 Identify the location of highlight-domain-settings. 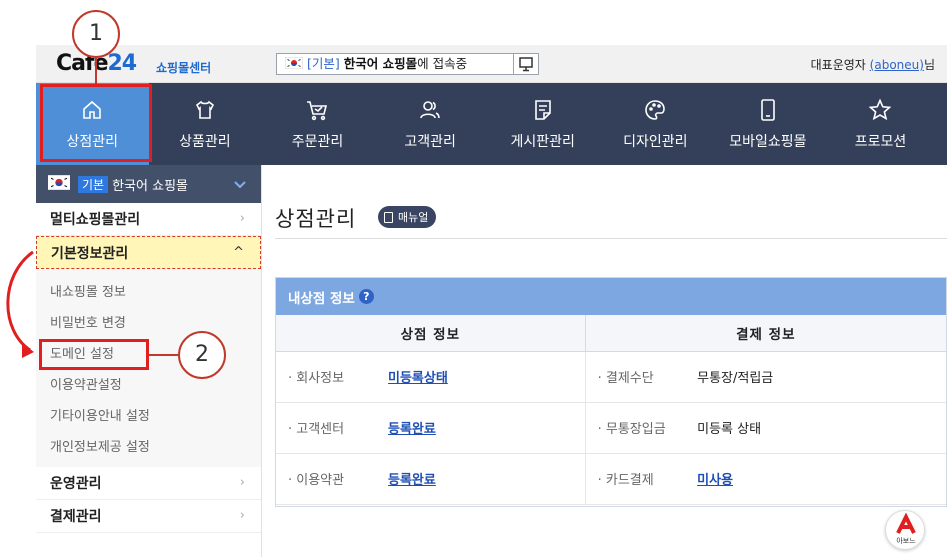
(94, 354).